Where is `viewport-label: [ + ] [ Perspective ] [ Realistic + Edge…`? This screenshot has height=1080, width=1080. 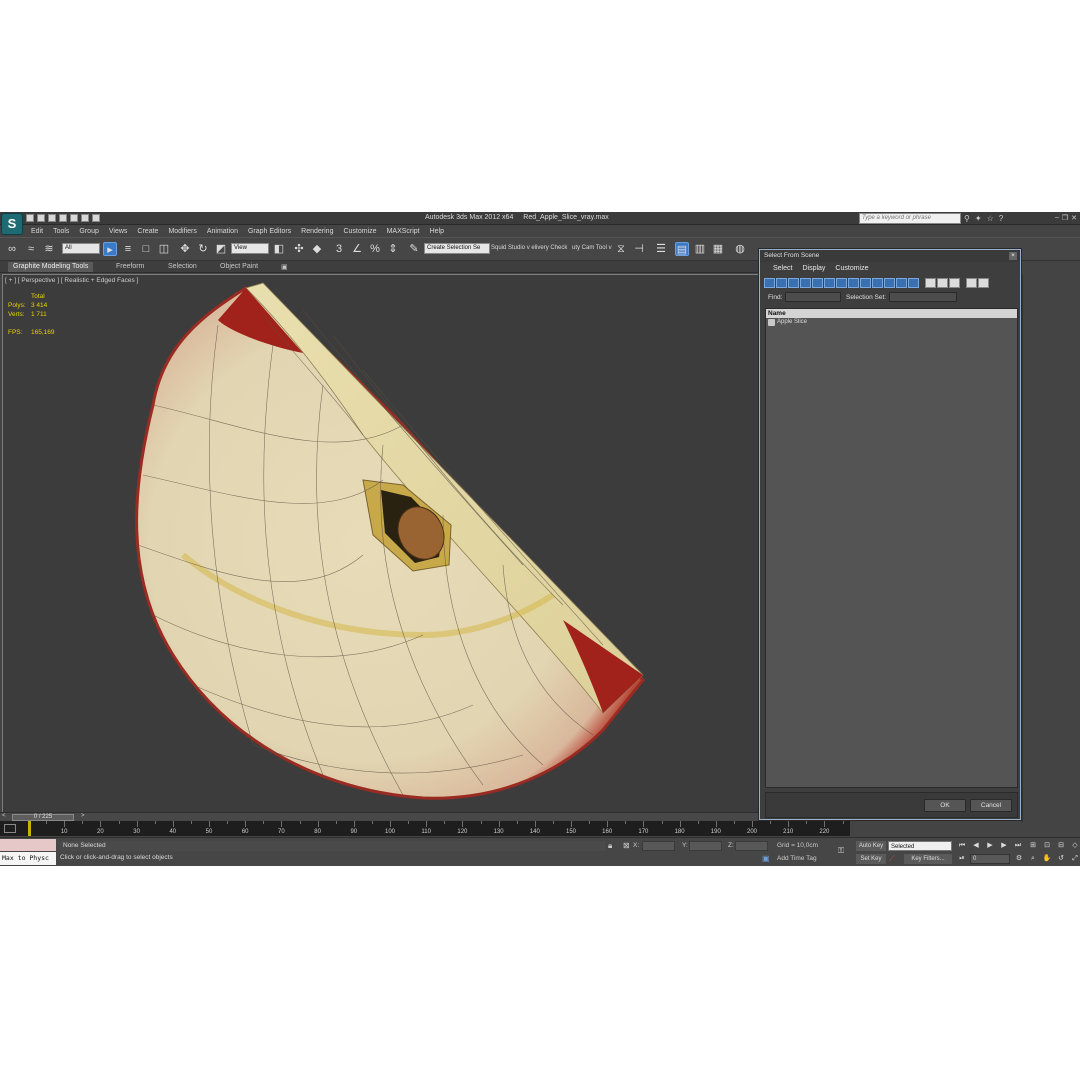 viewport-label: [ + ] [ Perspective ] [ Realistic + Edge… is located at coordinates (71, 280).